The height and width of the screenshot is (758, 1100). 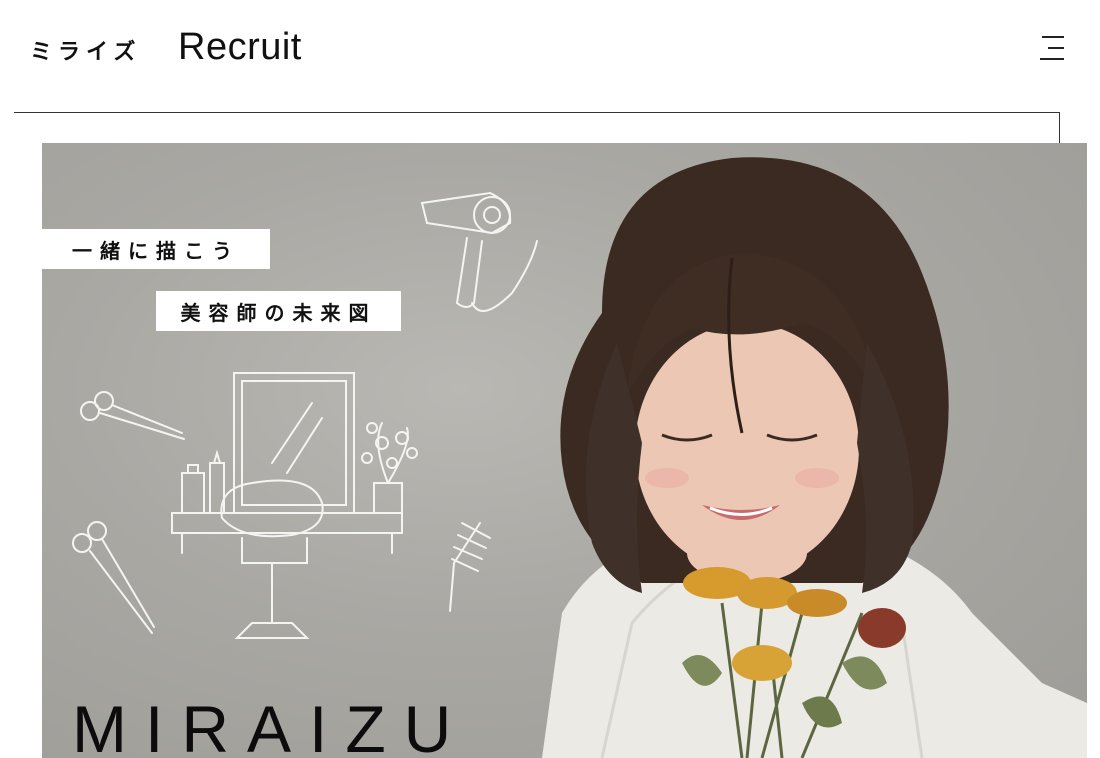 I want to click on logo-japanese: ミライズ, so click(x=85, y=50).